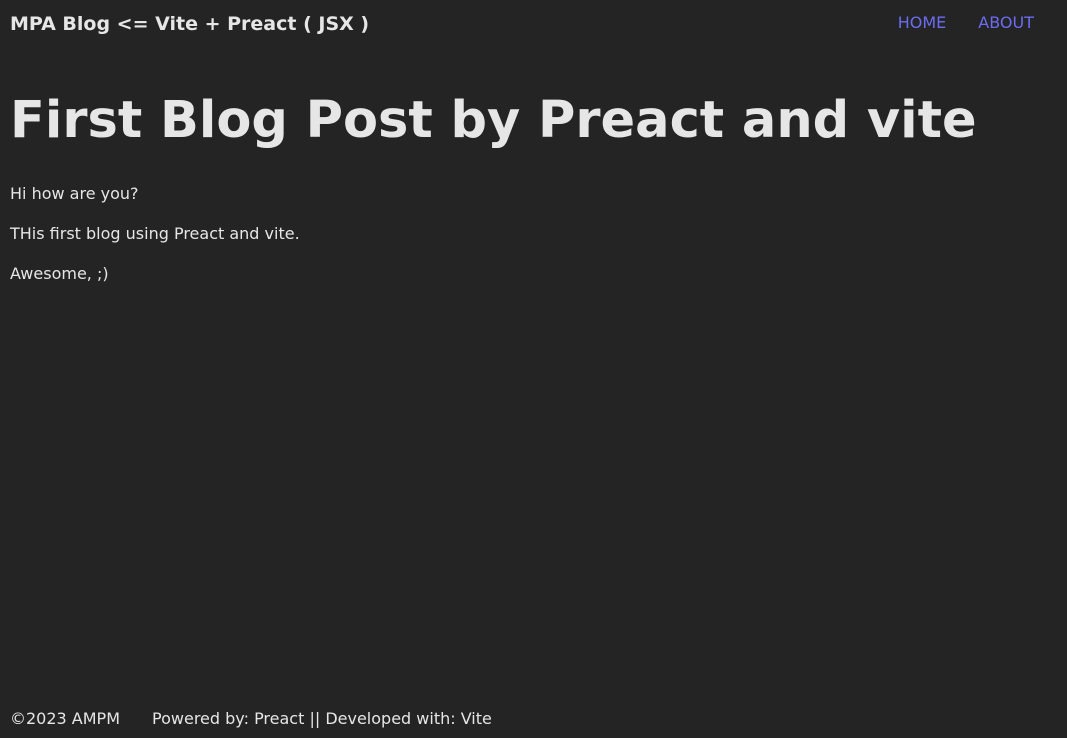  What do you see at coordinates (155, 233) in the screenshot?
I see `post-paragraph: THis first blog using Preact and vite.` at bounding box center [155, 233].